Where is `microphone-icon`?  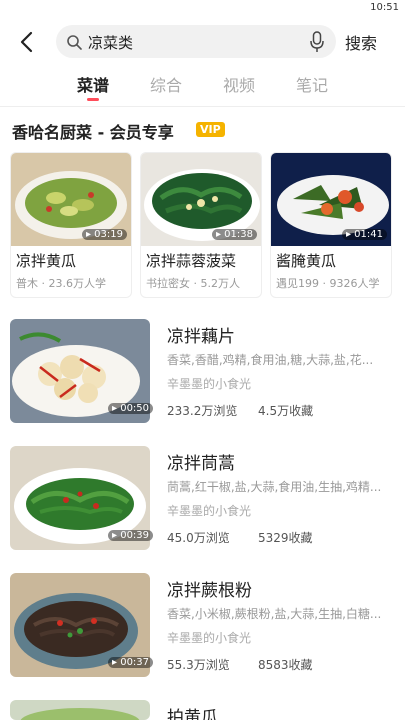 microphone-icon is located at coordinates (317, 42).